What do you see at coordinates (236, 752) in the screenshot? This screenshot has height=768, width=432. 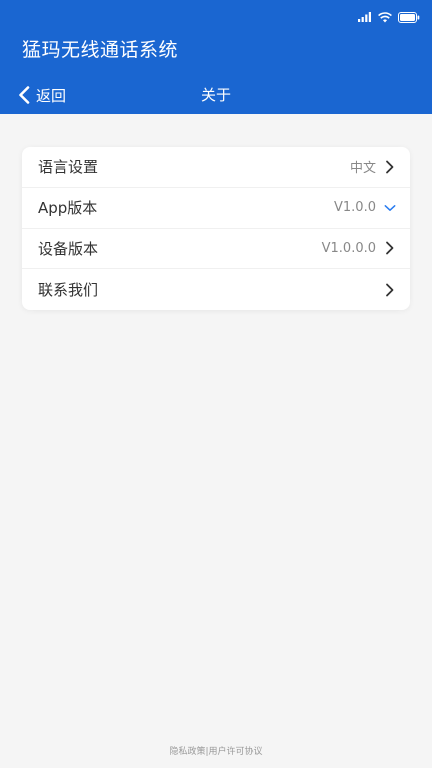 I see `user-license-link: 用户许可协议` at bounding box center [236, 752].